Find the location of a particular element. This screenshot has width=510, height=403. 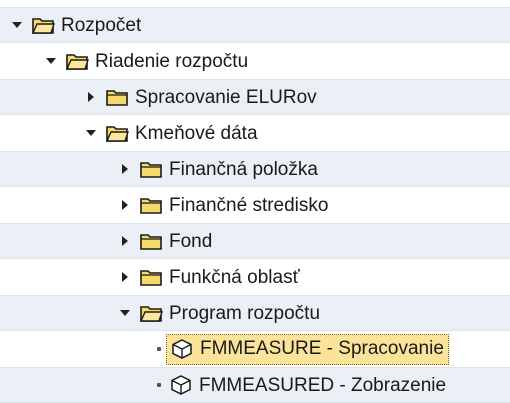

tree-node-label: FMMEASURE - Spracovanie is located at coordinates (322, 348).